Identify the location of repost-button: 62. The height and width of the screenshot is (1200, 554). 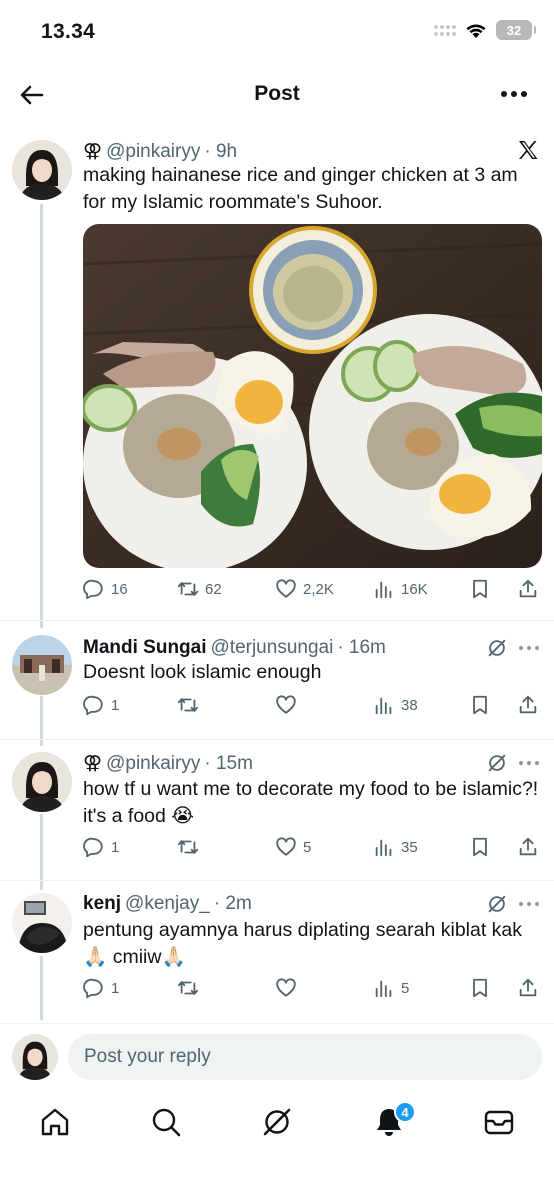
(199, 589).